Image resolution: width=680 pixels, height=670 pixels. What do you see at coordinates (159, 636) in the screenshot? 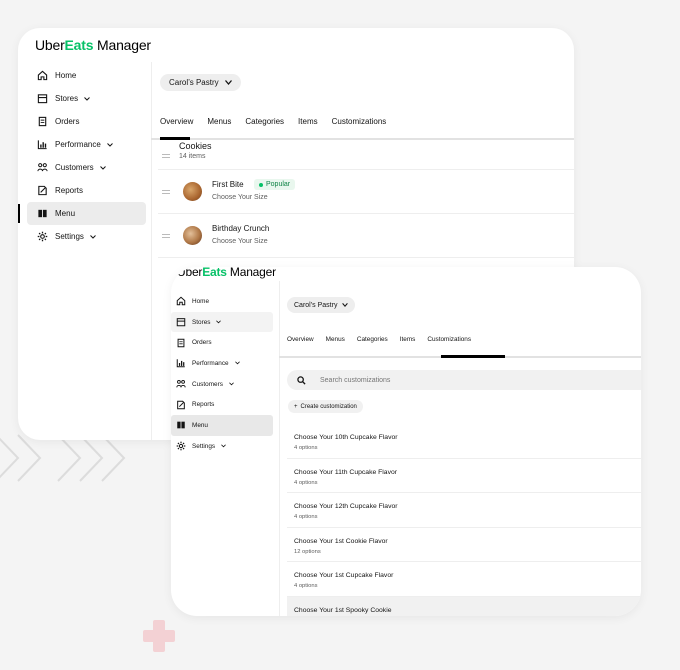
I see `decorative-plus` at bounding box center [159, 636].